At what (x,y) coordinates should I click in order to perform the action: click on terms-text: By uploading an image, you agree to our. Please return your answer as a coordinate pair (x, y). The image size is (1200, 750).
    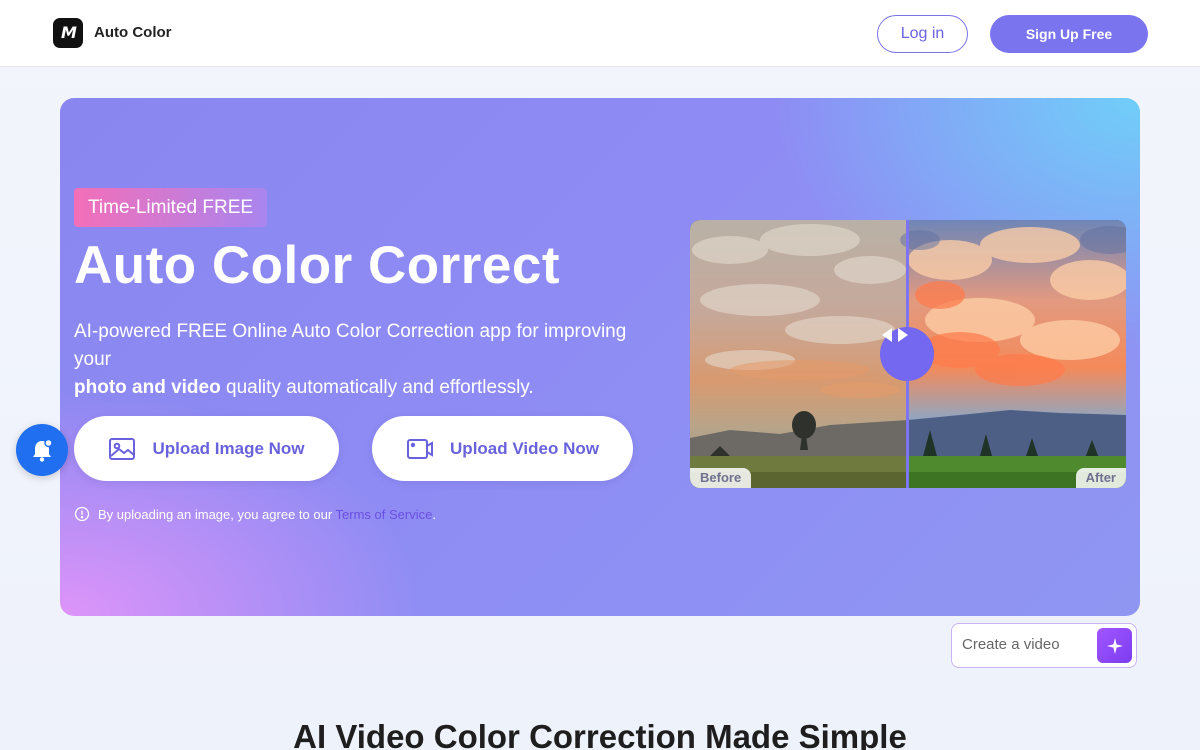
    Looking at the image, I should click on (217, 514).